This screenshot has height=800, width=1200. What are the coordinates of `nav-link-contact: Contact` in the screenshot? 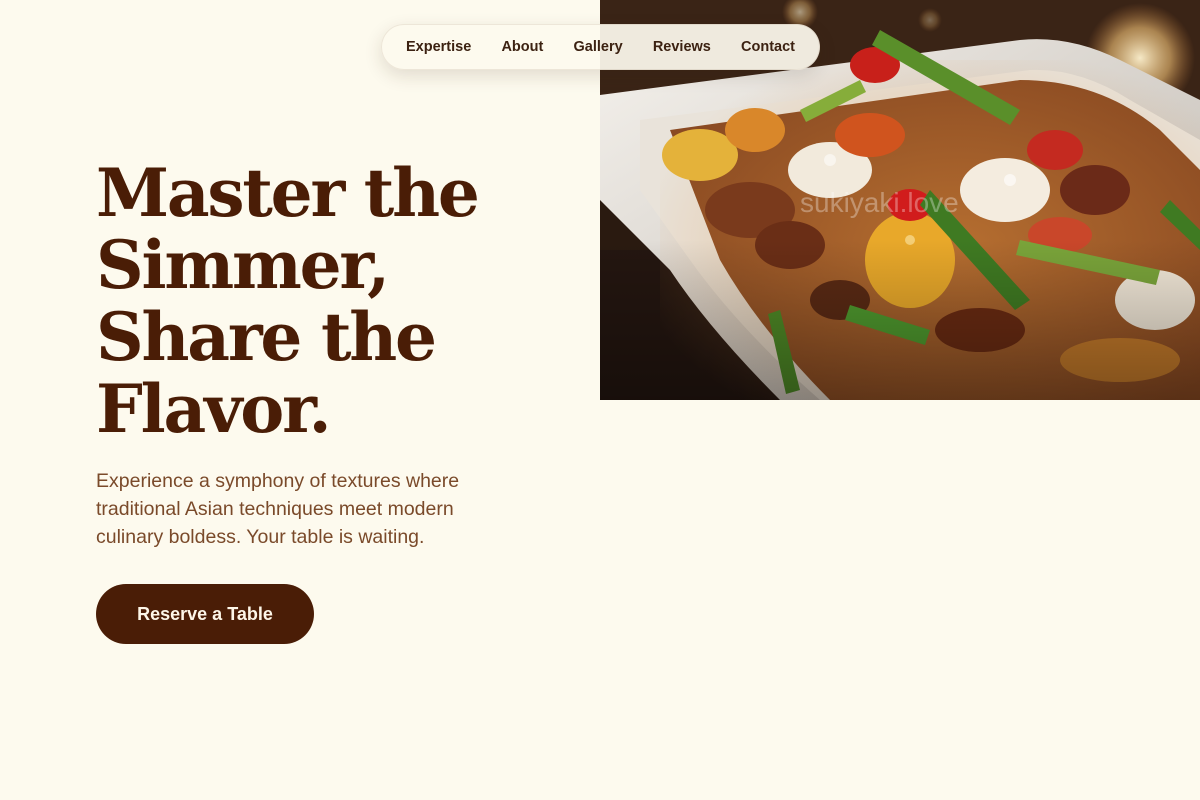 It's located at (768, 47).